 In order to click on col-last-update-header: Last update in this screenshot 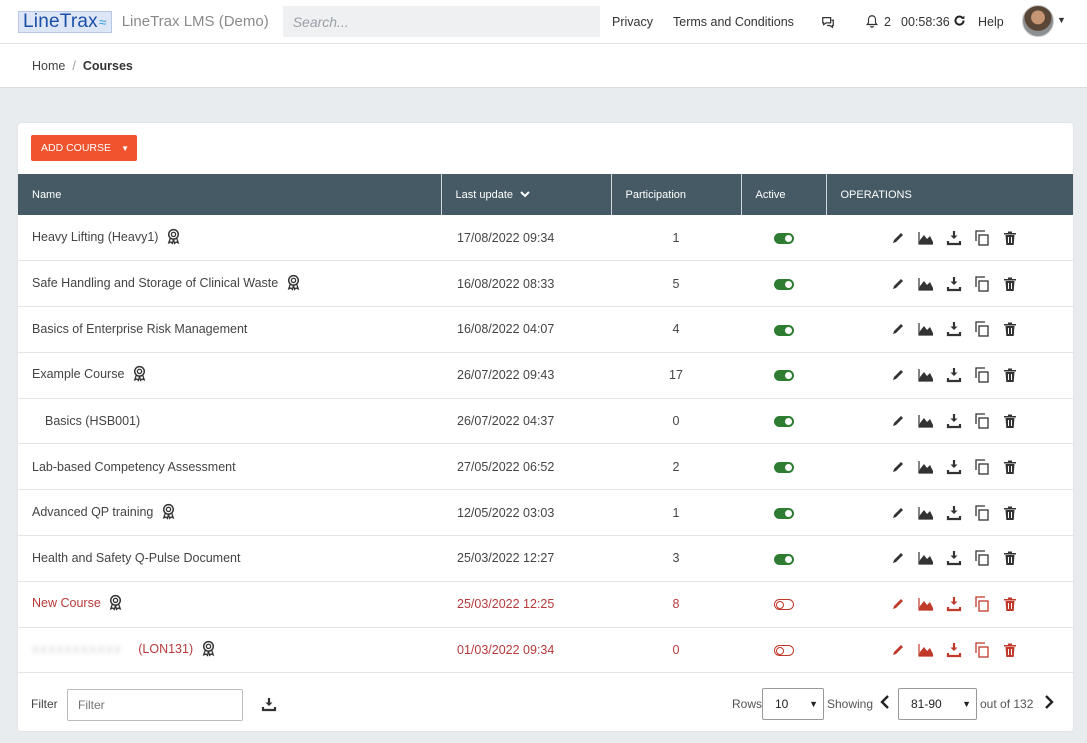, I will do `click(526, 194)`.